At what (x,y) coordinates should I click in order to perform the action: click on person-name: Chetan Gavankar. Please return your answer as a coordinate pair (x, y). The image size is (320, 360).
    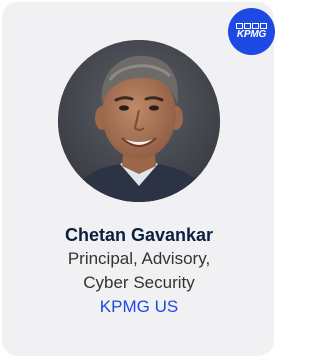
    Looking at the image, I should click on (139, 235).